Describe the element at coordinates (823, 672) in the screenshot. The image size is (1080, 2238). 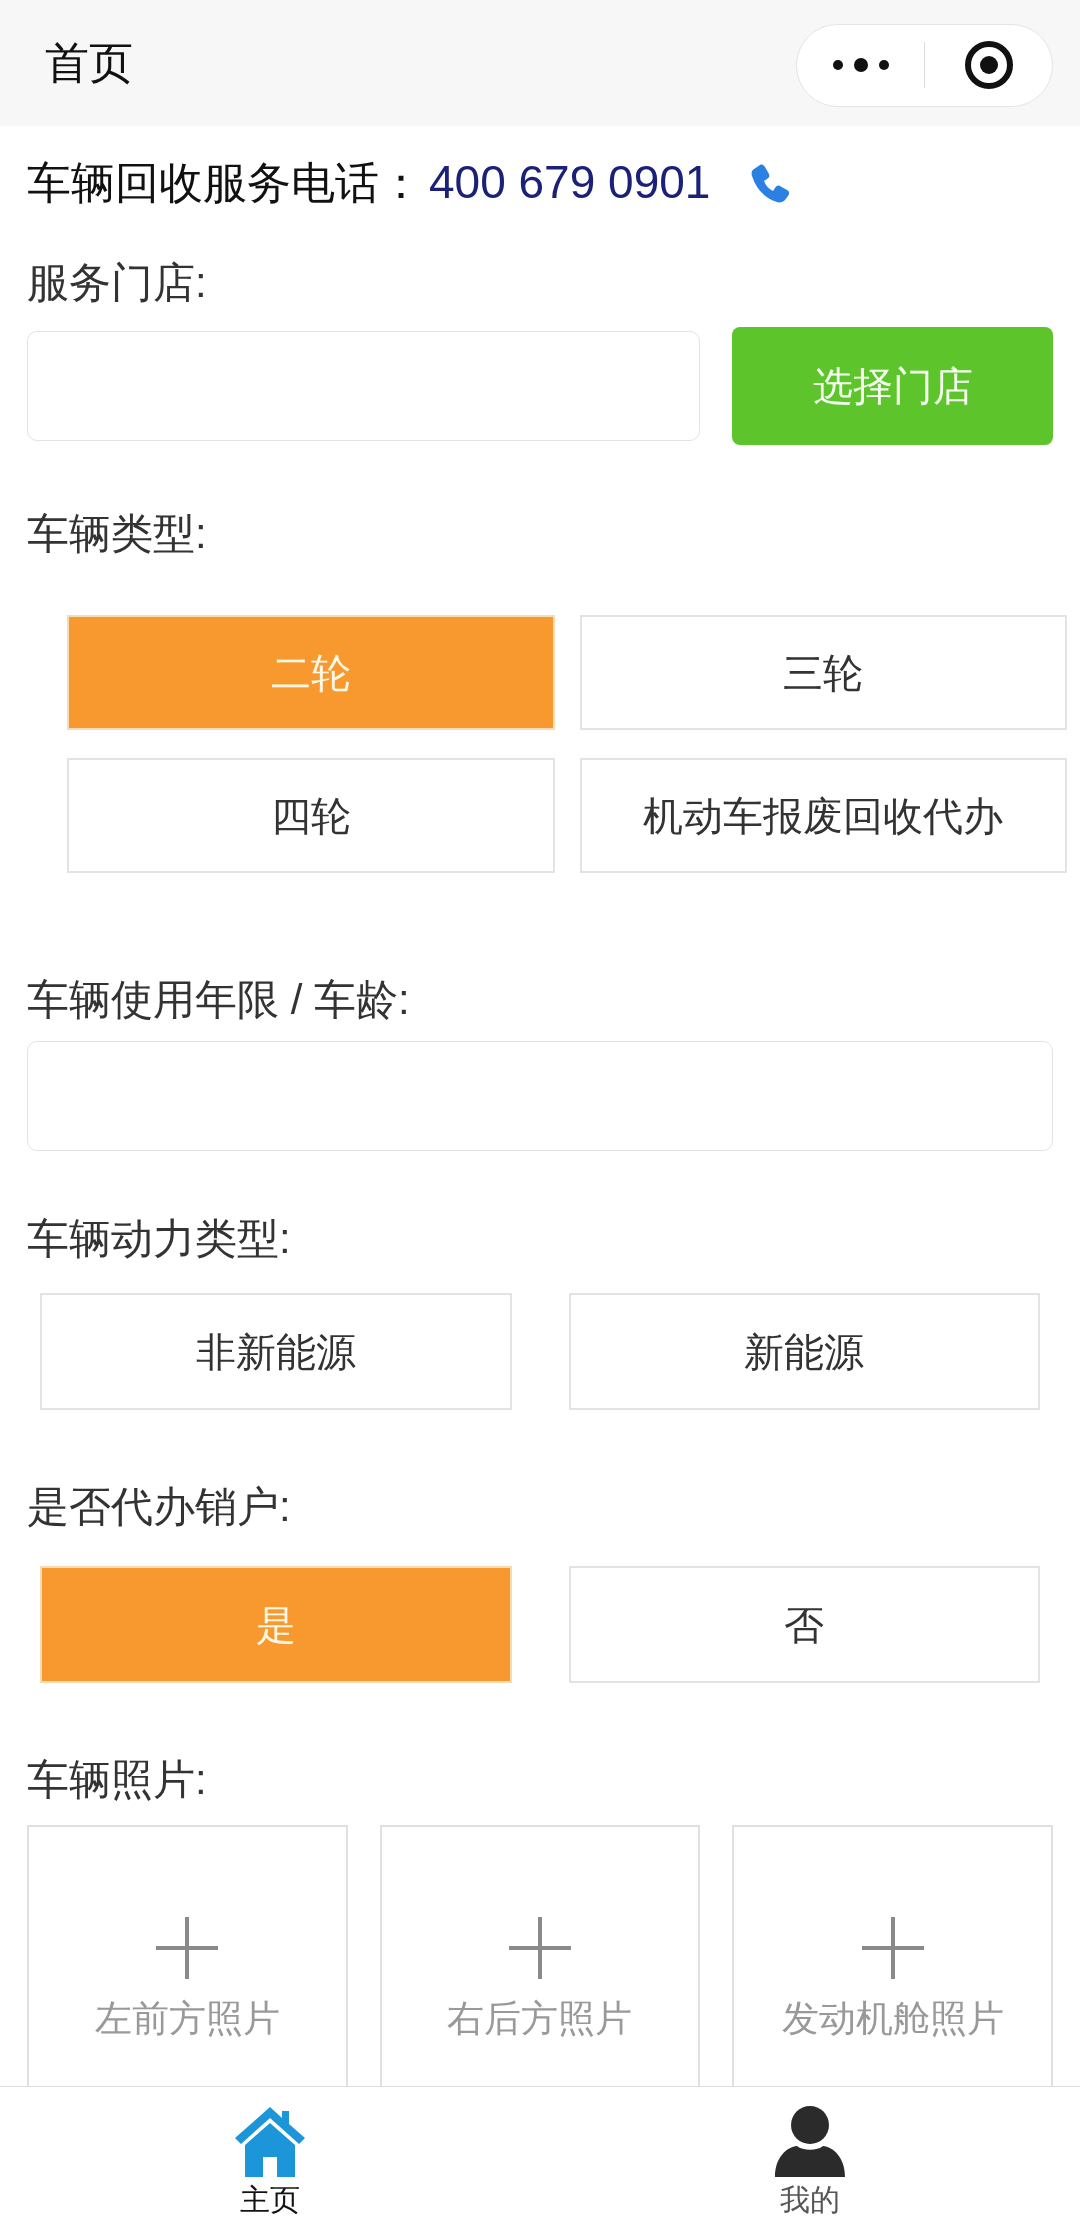
I see `vehicle-type-option: 三轮` at that location.